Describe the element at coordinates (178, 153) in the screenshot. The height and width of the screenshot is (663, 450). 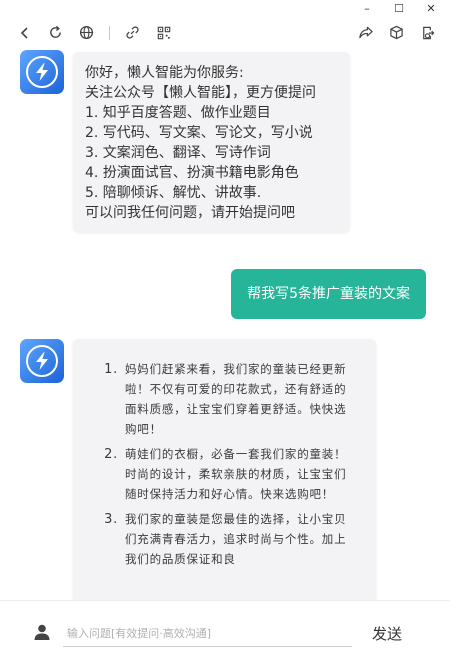
I see `greeting-line: 3. 文案润色、翻译、写诗作词` at that location.